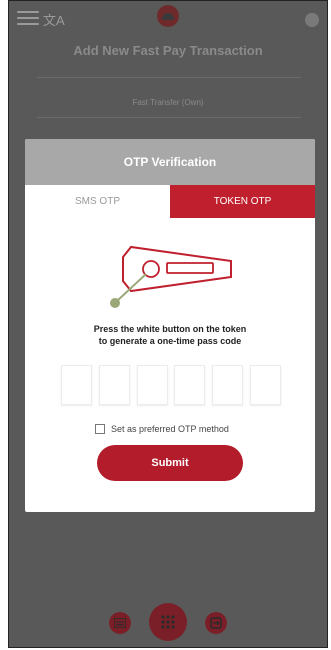  What do you see at coordinates (171, 276) in the screenshot?
I see `token-device-icon` at bounding box center [171, 276].